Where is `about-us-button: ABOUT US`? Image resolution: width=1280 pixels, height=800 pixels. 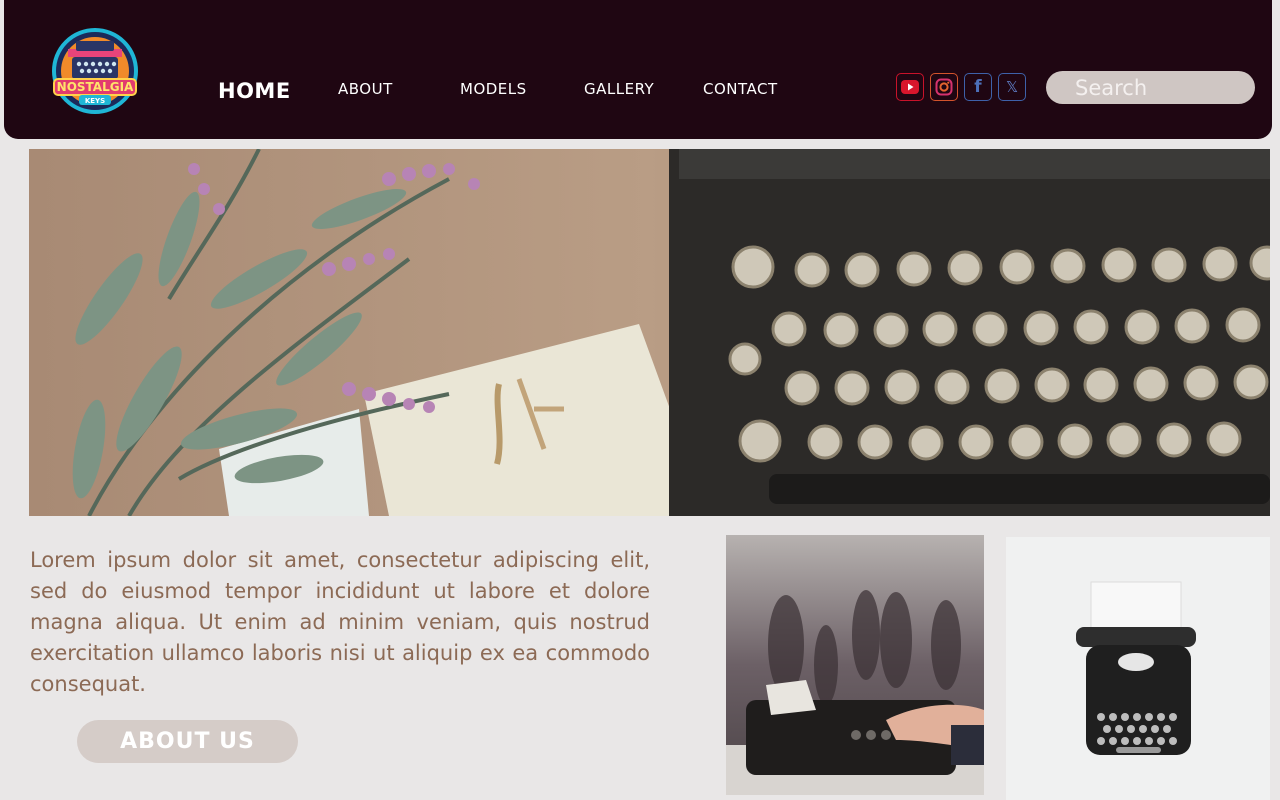
about-us-button: ABOUT US is located at coordinates (187, 741).